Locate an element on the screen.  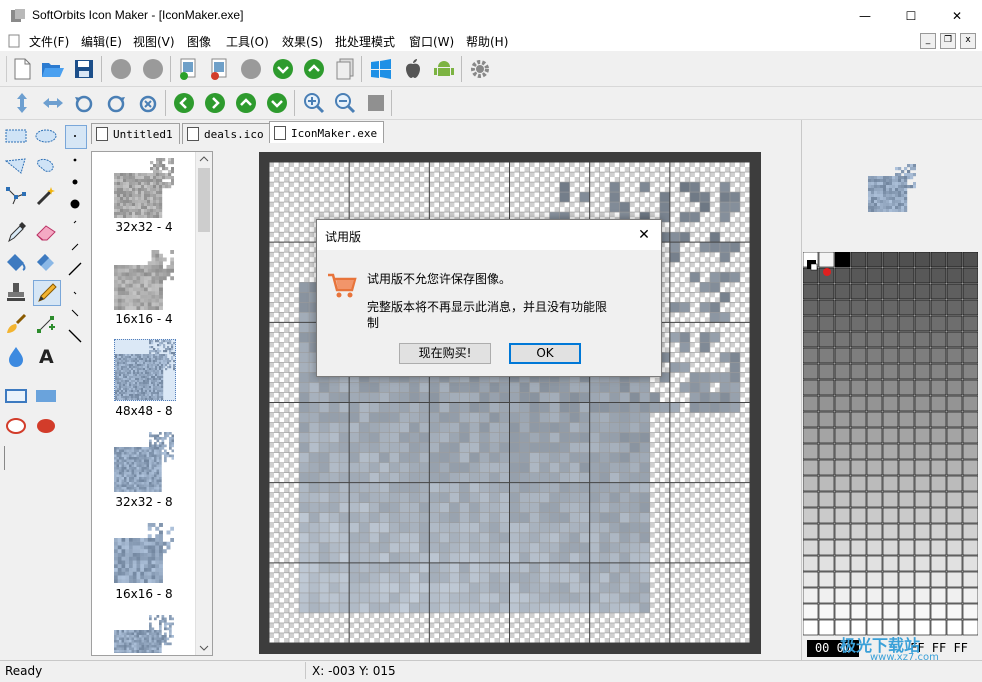
save-button is located at coordinates (84, 69).